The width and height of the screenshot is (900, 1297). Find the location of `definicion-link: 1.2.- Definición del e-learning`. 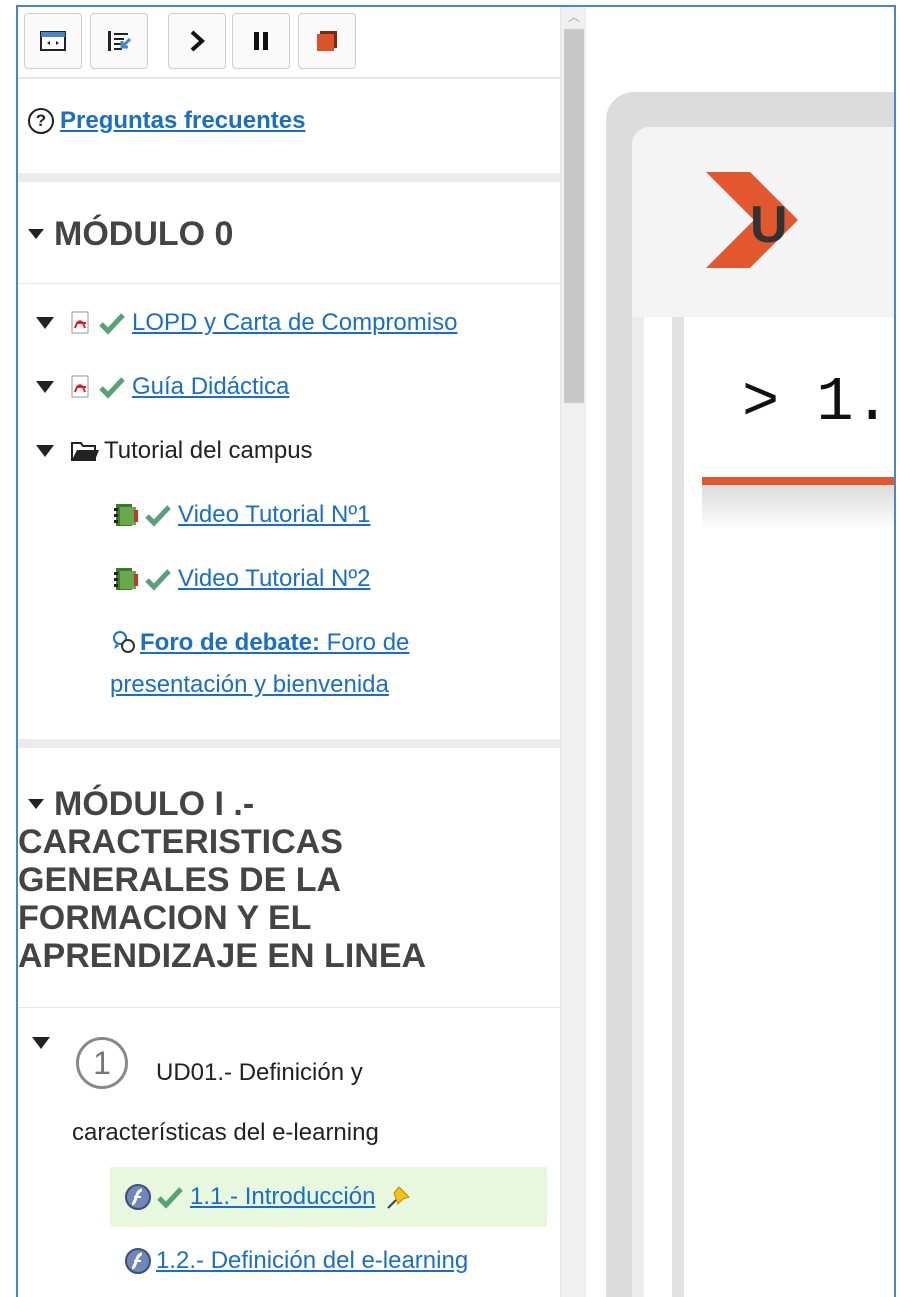

definicion-link: 1.2.- Definición del e-learning is located at coordinates (312, 1261).